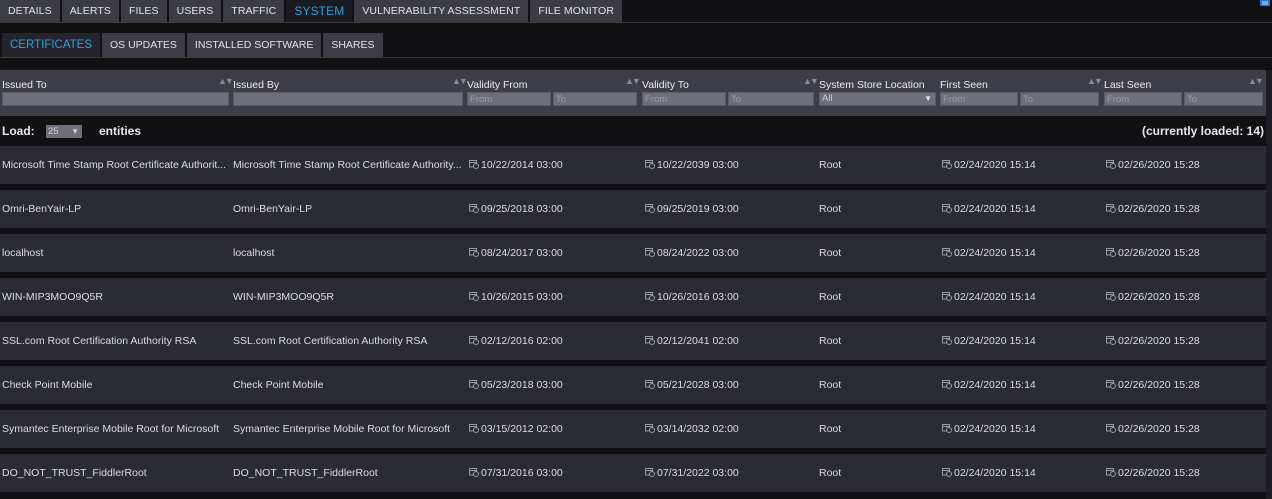 This screenshot has width=1272, height=499. Describe the element at coordinates (872, 85) in the screenshot. I see `column-title: System Store Location` at that location.